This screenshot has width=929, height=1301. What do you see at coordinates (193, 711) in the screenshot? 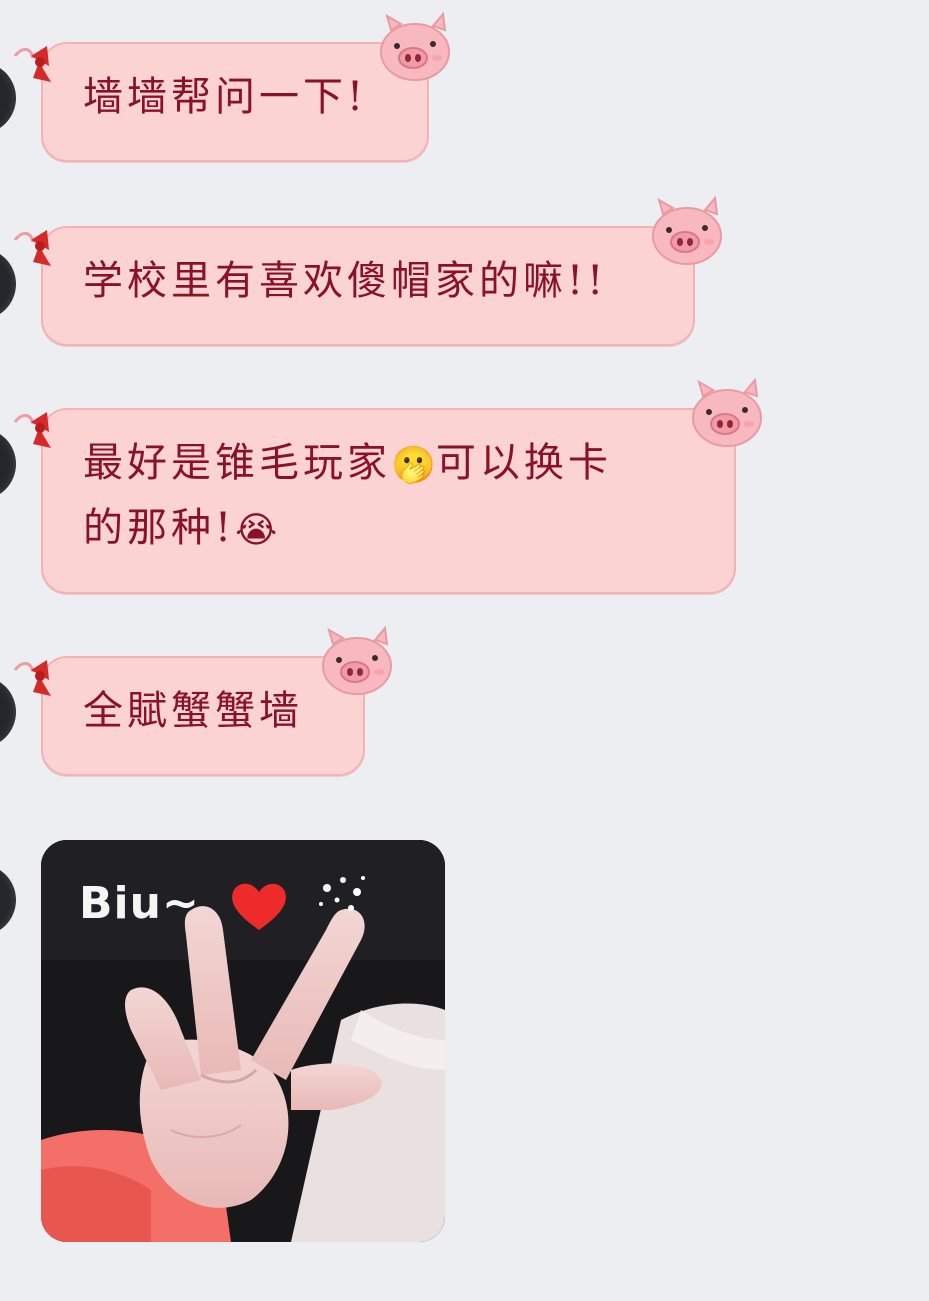
I see `message-text: 全賦蟹蟹墙` at bounding box center [193, 711].